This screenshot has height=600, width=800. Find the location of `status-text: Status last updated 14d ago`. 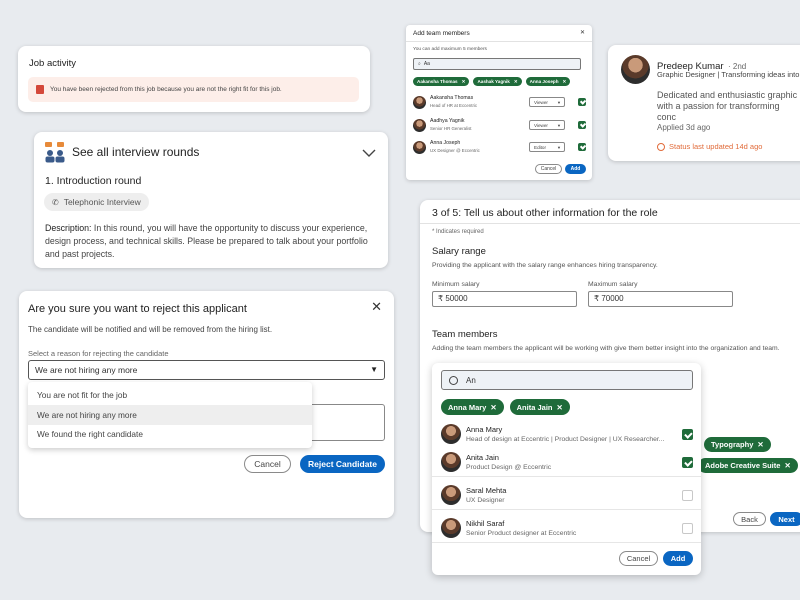

status-text: Status last updated 14d ago is located at coordinates (716, 146).